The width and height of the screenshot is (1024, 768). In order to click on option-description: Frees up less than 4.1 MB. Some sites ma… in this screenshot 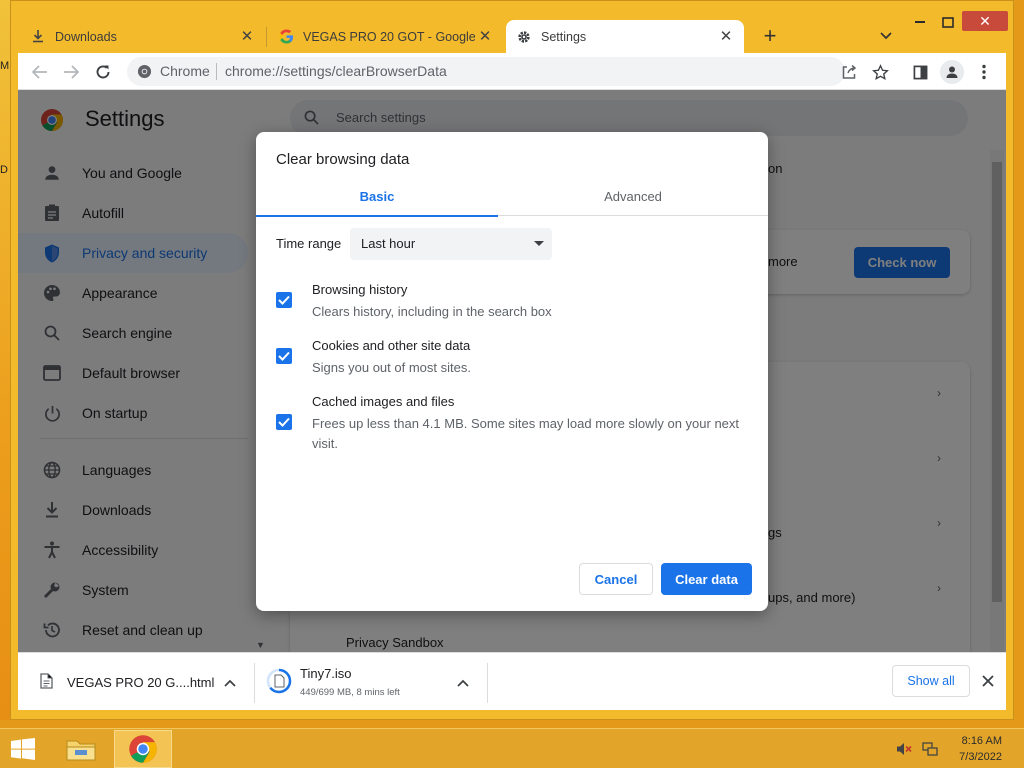, I will do `click(526, 433)`.